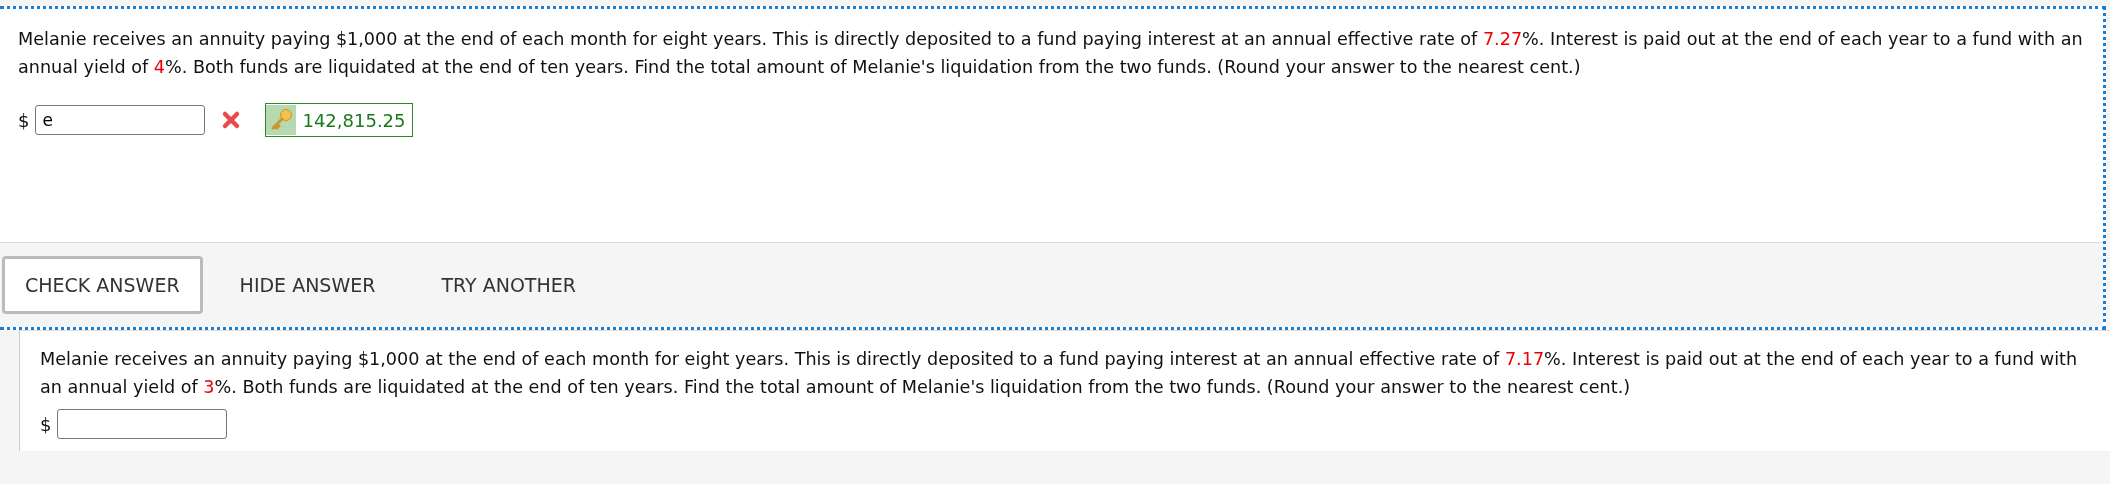 The width and height of the screenshot is (2110, 484). Describe the element at coordinates (102, 285) in the screenshot. I see `action-button: CHECK ANSWER` at that location.